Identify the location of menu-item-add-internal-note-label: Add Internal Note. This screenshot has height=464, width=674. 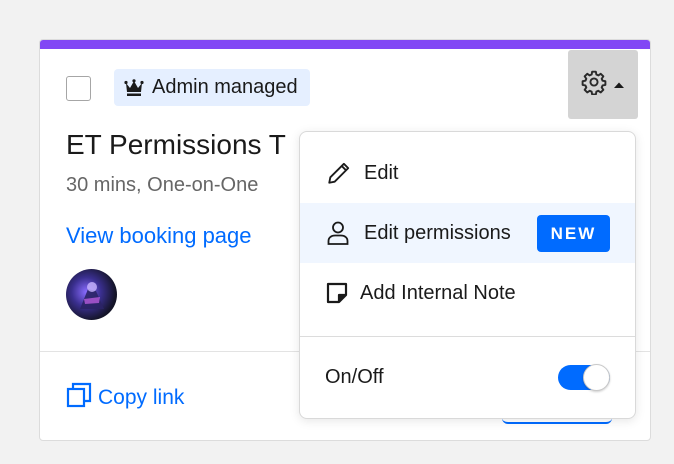
(438, 292).